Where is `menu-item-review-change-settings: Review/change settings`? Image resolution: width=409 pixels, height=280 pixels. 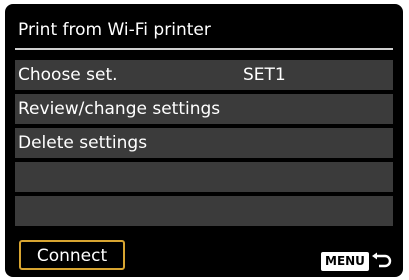
menu-item-review-change-settings: Review/change settings is located at coordinates (204, 109).